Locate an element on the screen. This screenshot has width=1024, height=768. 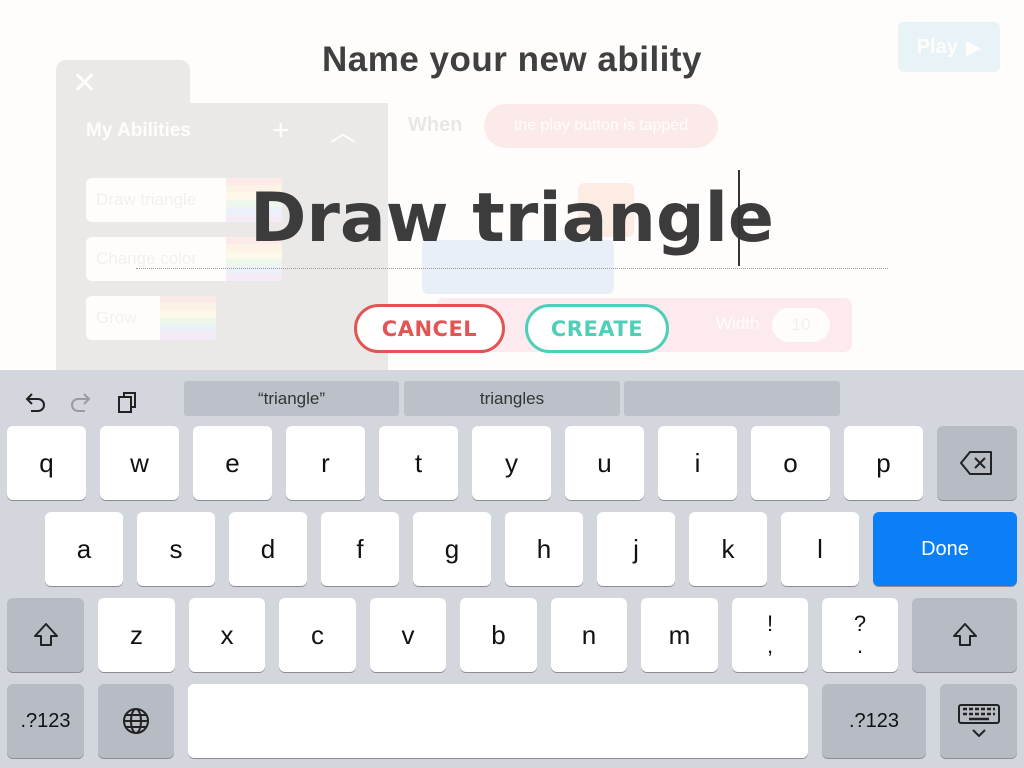
key-bottom-char: . is located at coordinates (860, 645).